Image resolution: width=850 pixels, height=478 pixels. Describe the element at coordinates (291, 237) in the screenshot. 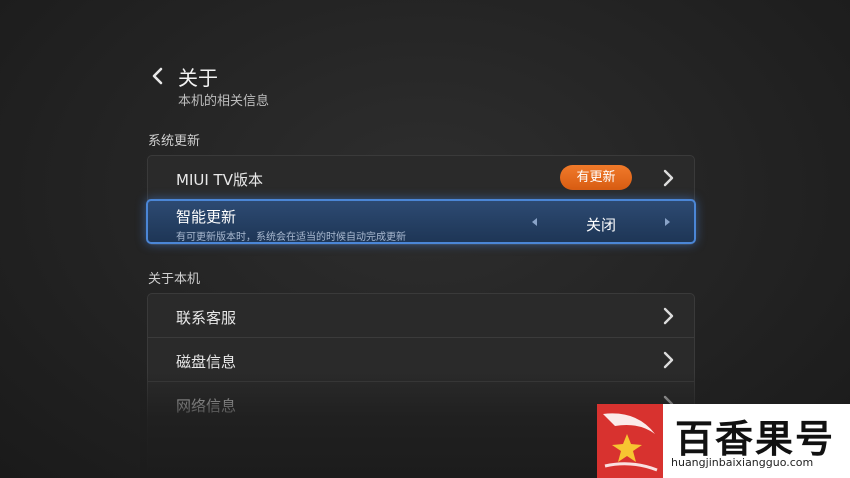

I see `smart-update-hint: 有可更新版本时，系统会在适当的时候自动完成更新` at that location.